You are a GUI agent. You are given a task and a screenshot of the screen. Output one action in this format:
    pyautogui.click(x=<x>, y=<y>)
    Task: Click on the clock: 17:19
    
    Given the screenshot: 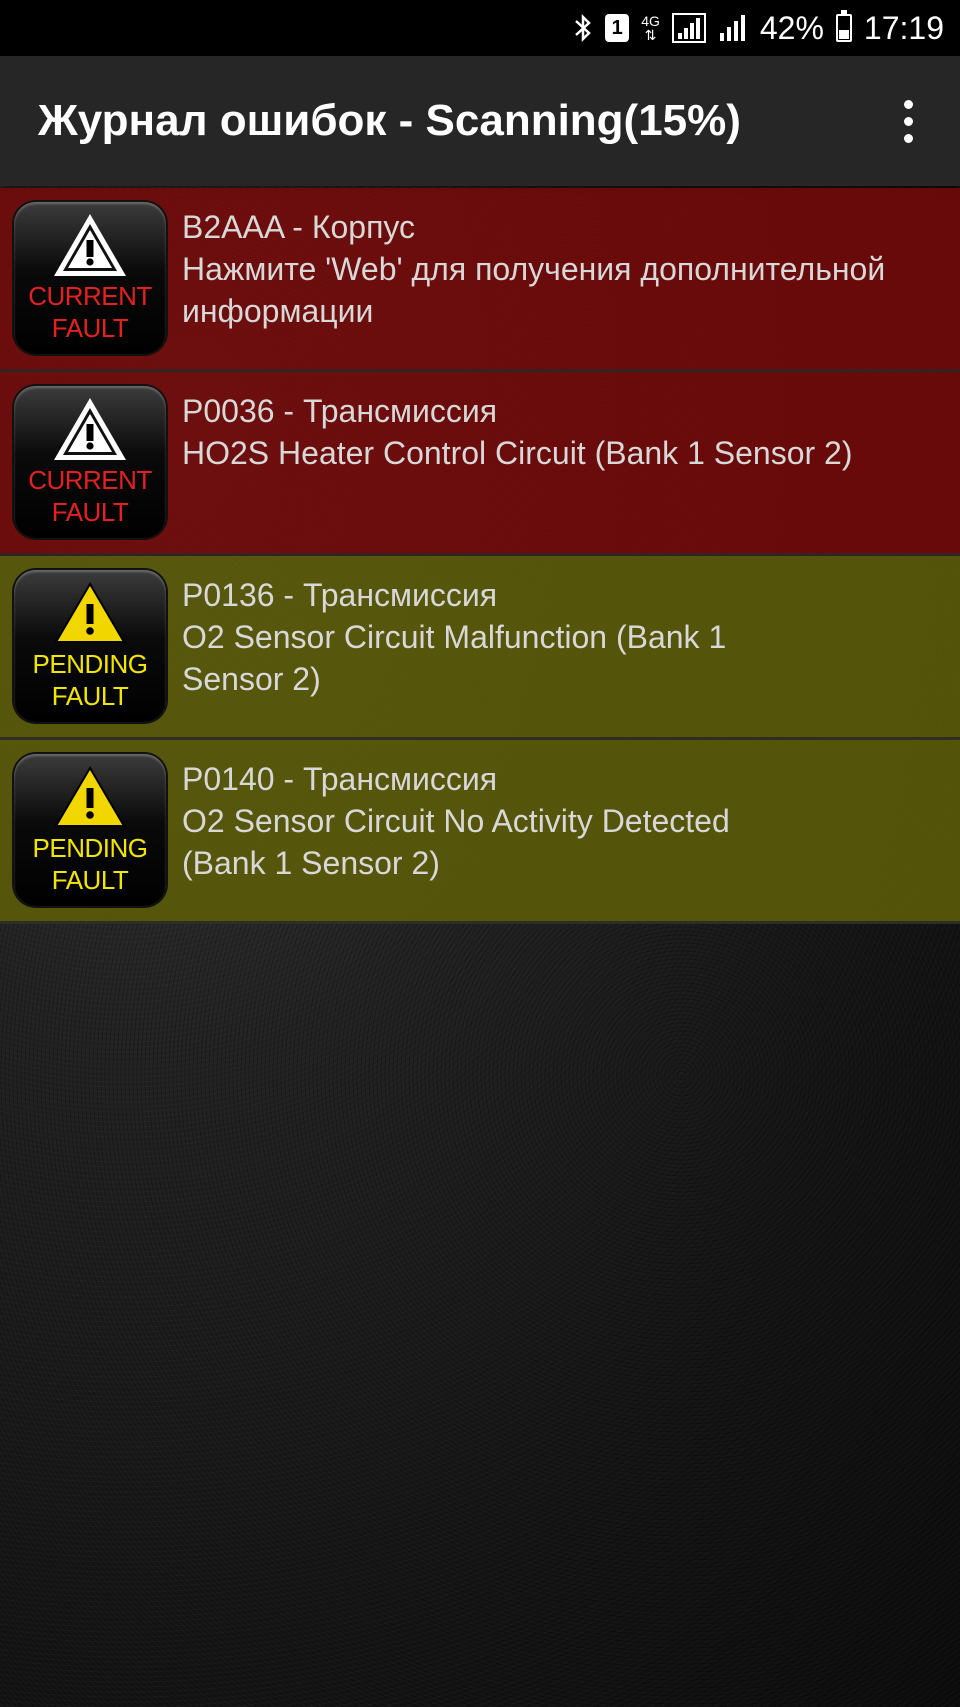 What is the action you would take?
    pyautogui.click(x=903, y=27)
    